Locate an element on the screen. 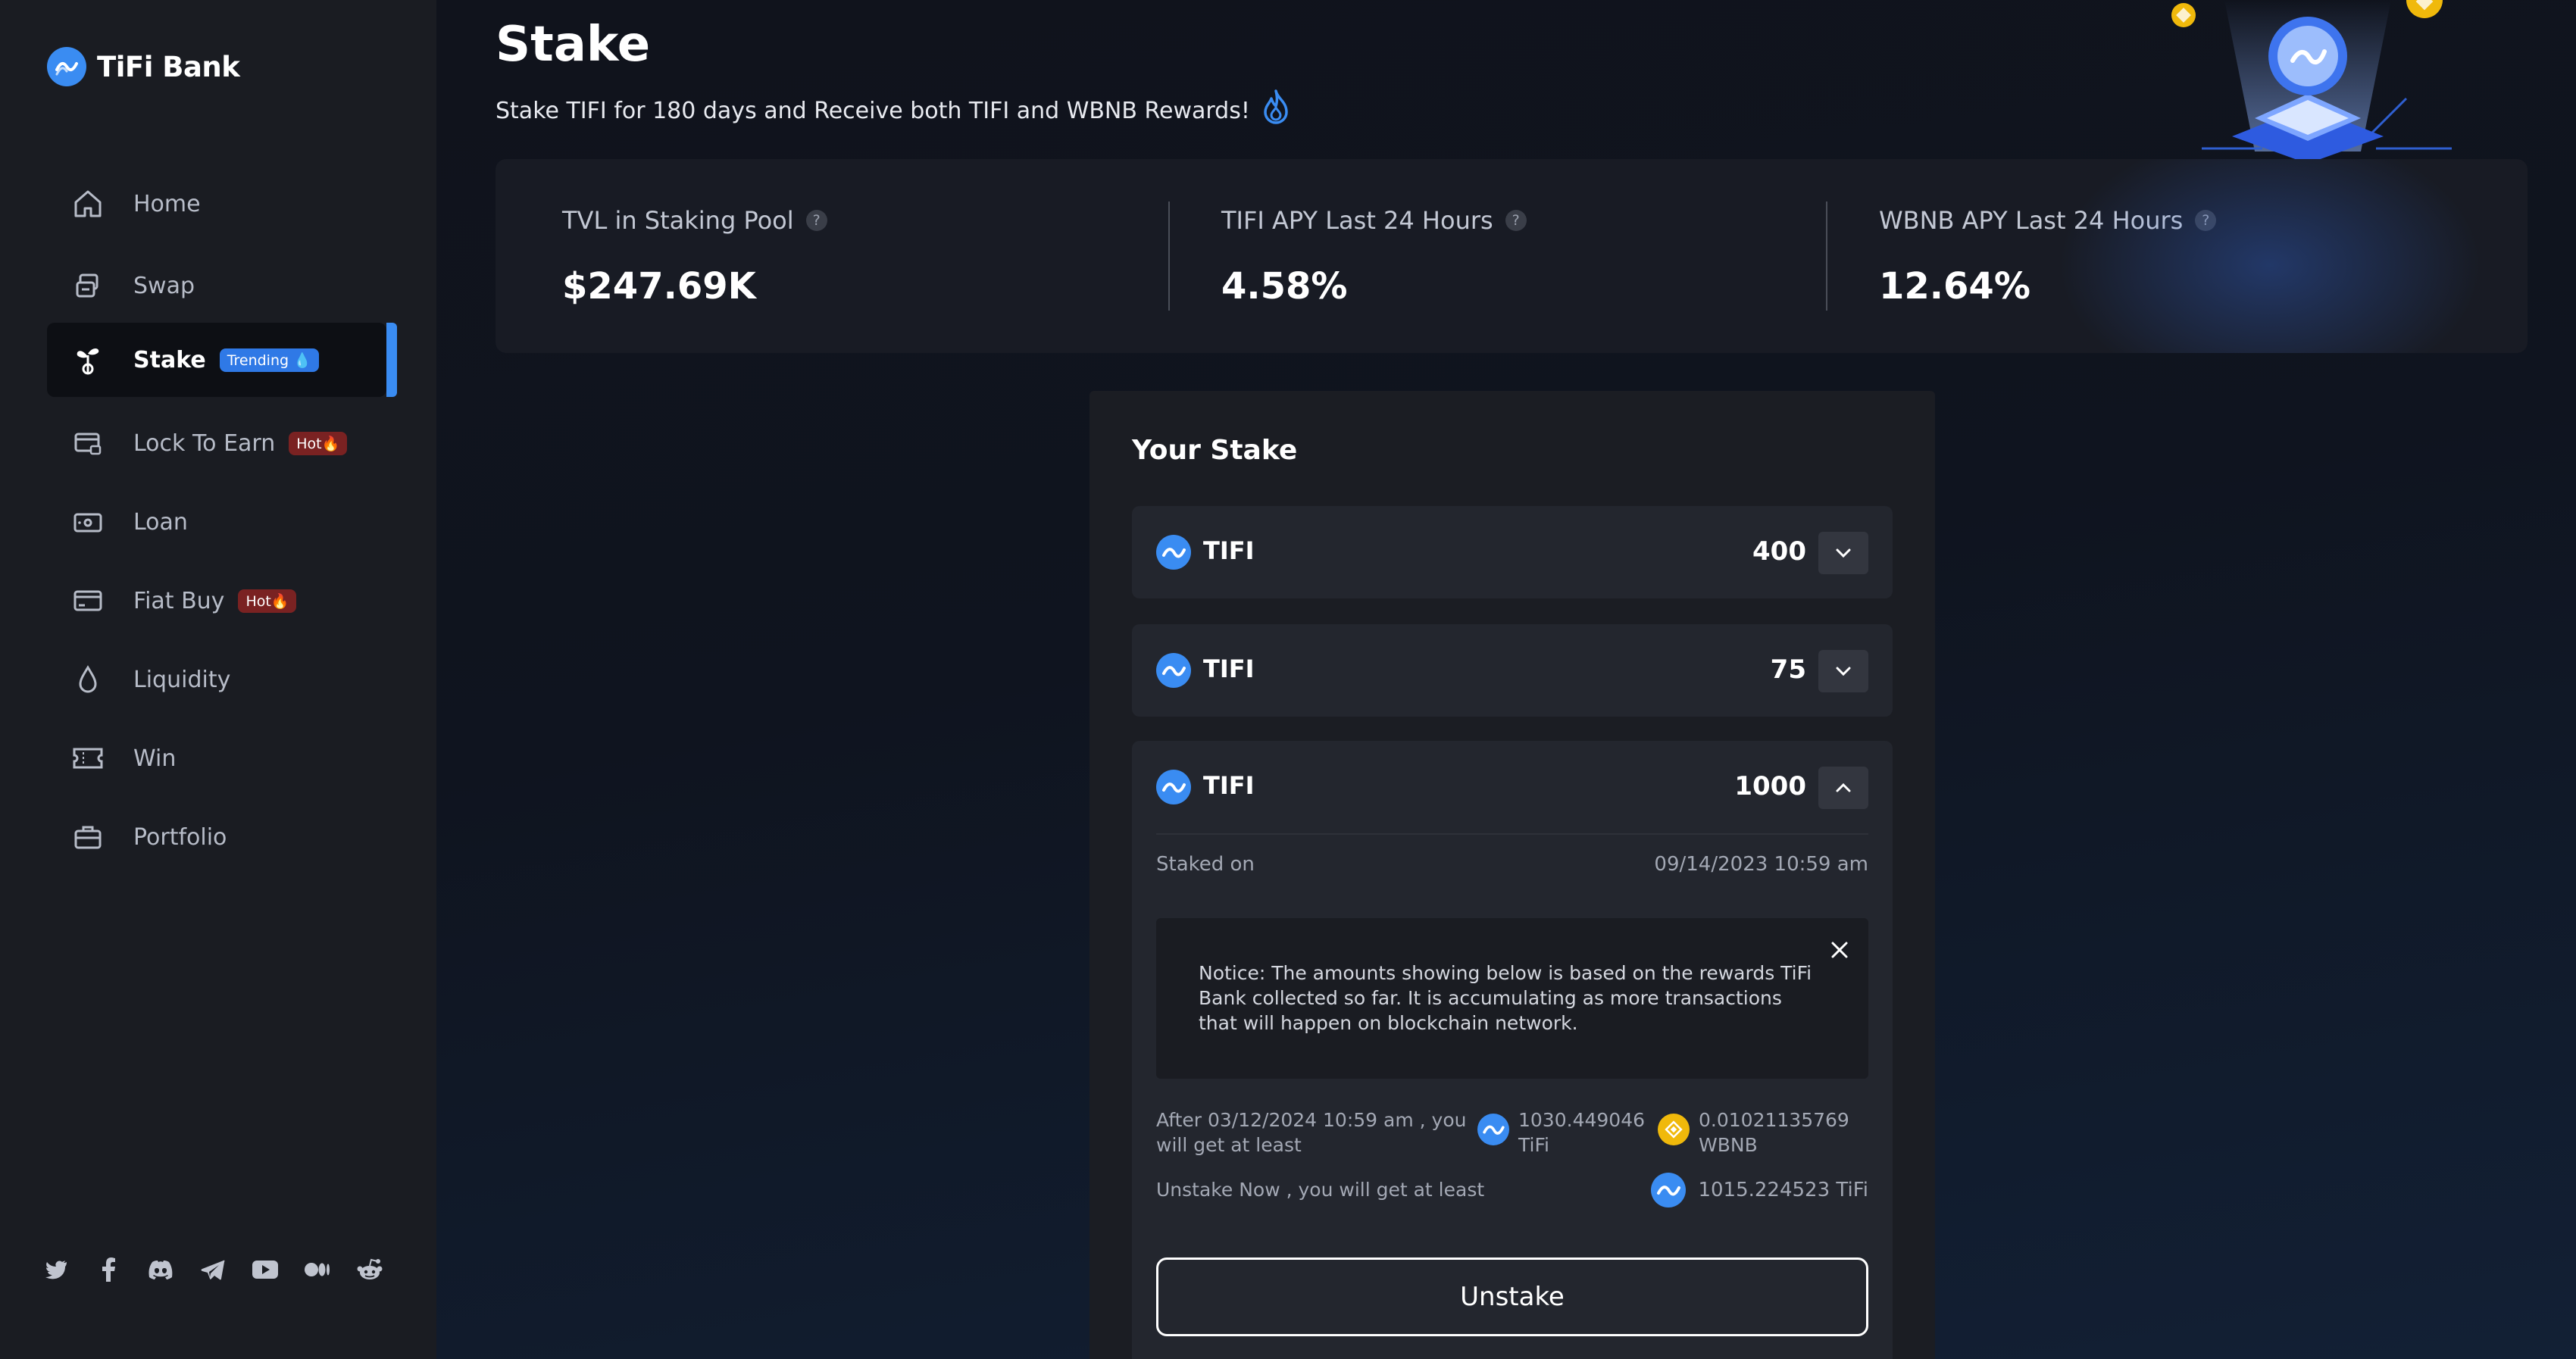 The height and width of the screenshot is (1359, 2576). tifi-logo-icon is located at coordinates (66, 66).